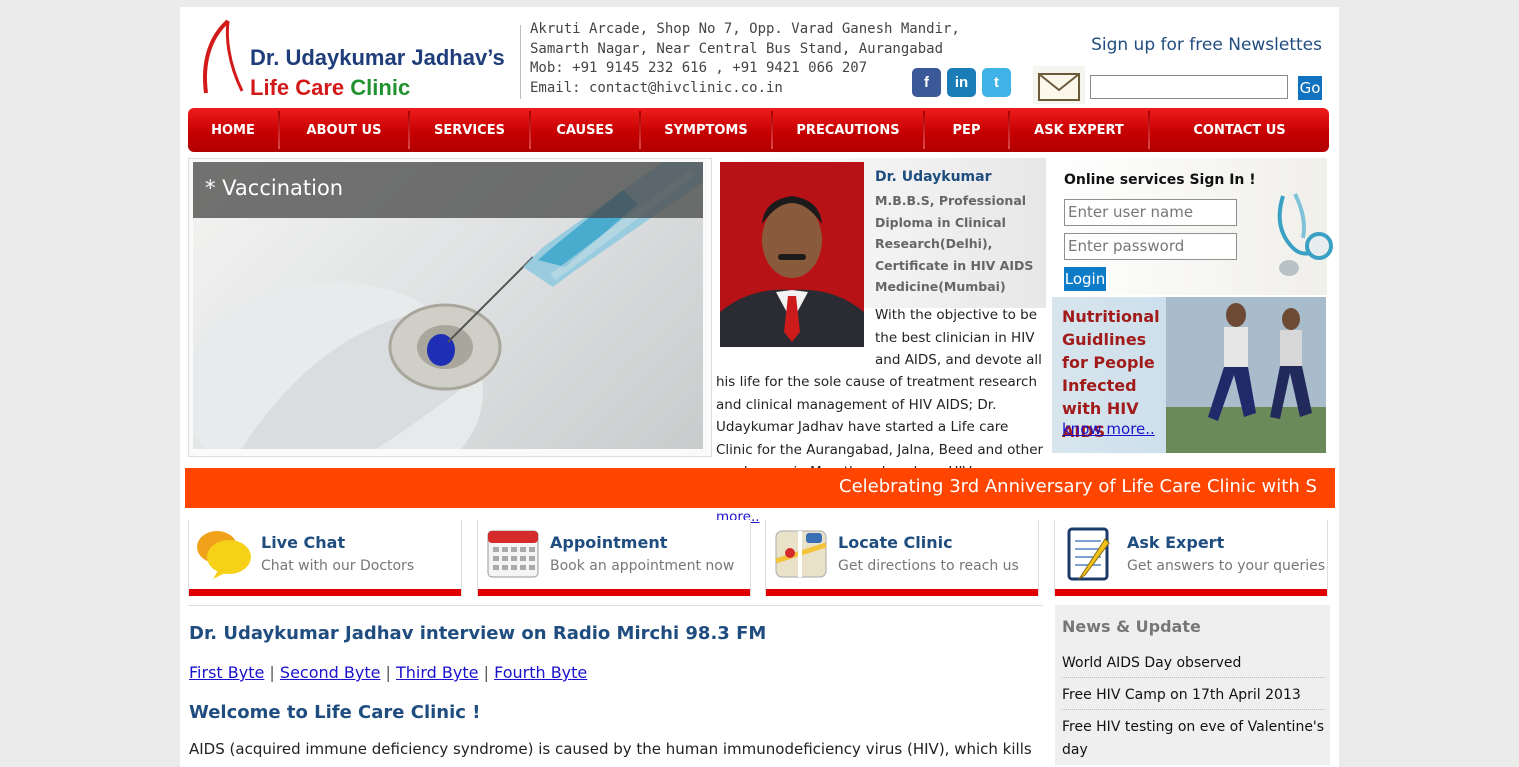 This screenshot has height=767, width=1519. What do you see at coordinates (1226, 566) in the screenshot?
I see `service-subtitle: Get answers to your queries` at bounding box center [1226, 566].